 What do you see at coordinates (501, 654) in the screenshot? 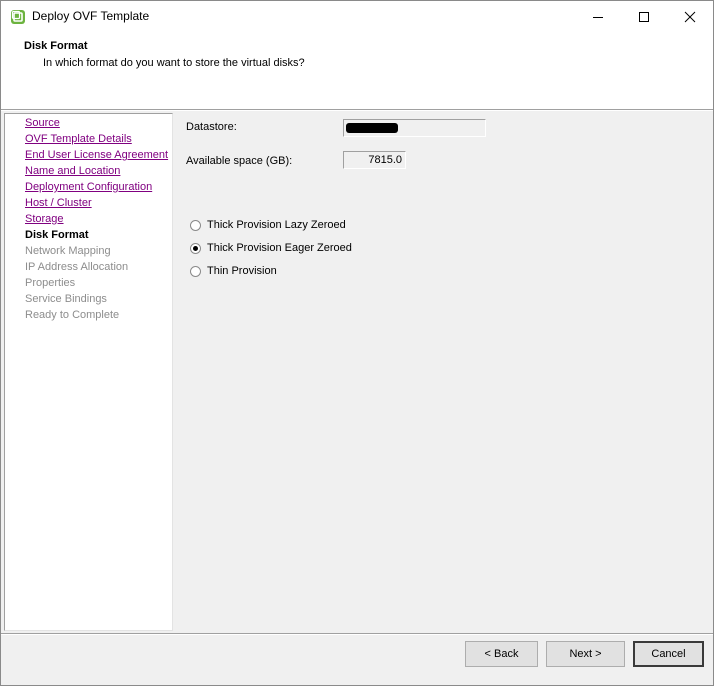
I see `back-button: < Back` at bounding box center [501, 654].